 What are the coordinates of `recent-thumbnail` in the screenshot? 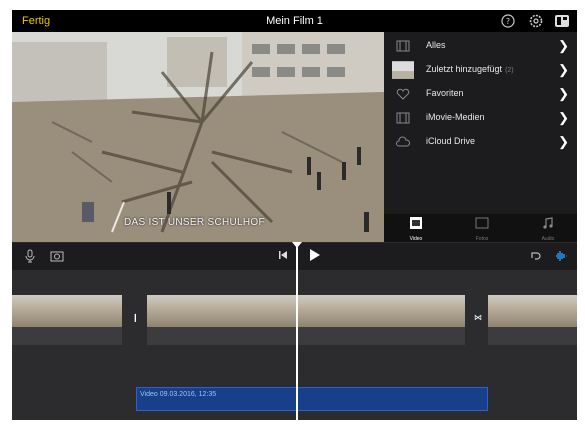 It's located at (403, 70).